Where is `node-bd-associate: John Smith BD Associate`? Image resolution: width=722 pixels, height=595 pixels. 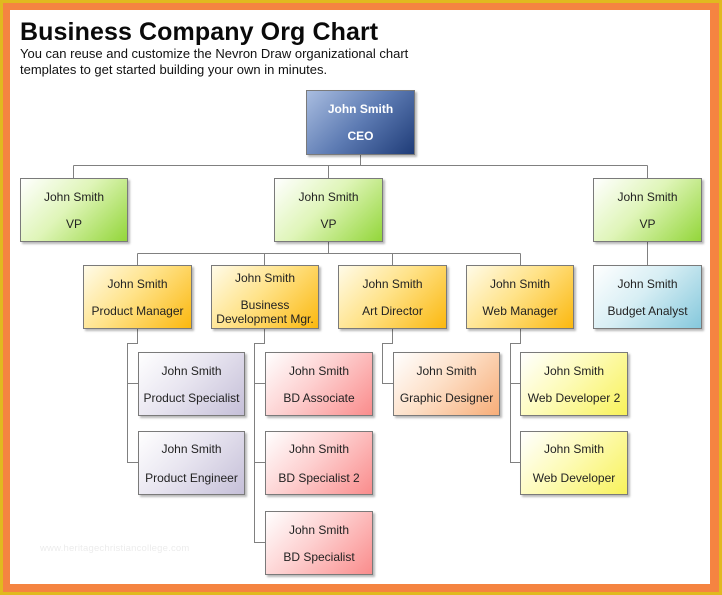 node-bd-associate: John Smith BD Associate is located at coordinates (319, 384).